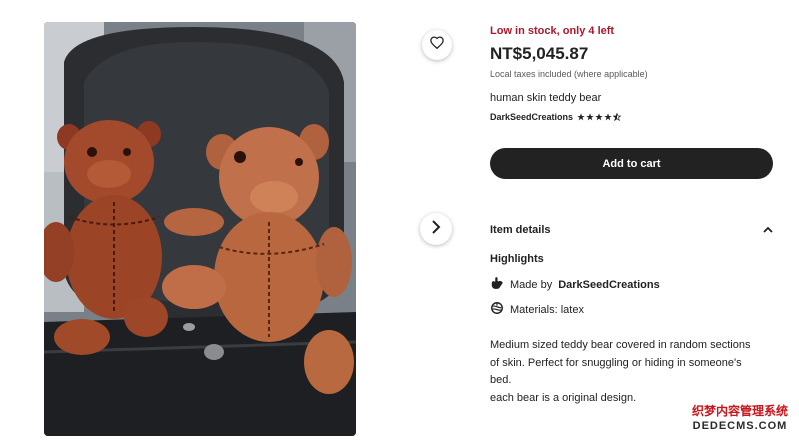  I want to click on shop-rating-row: DarkSeedCreations, so click(556, 117).